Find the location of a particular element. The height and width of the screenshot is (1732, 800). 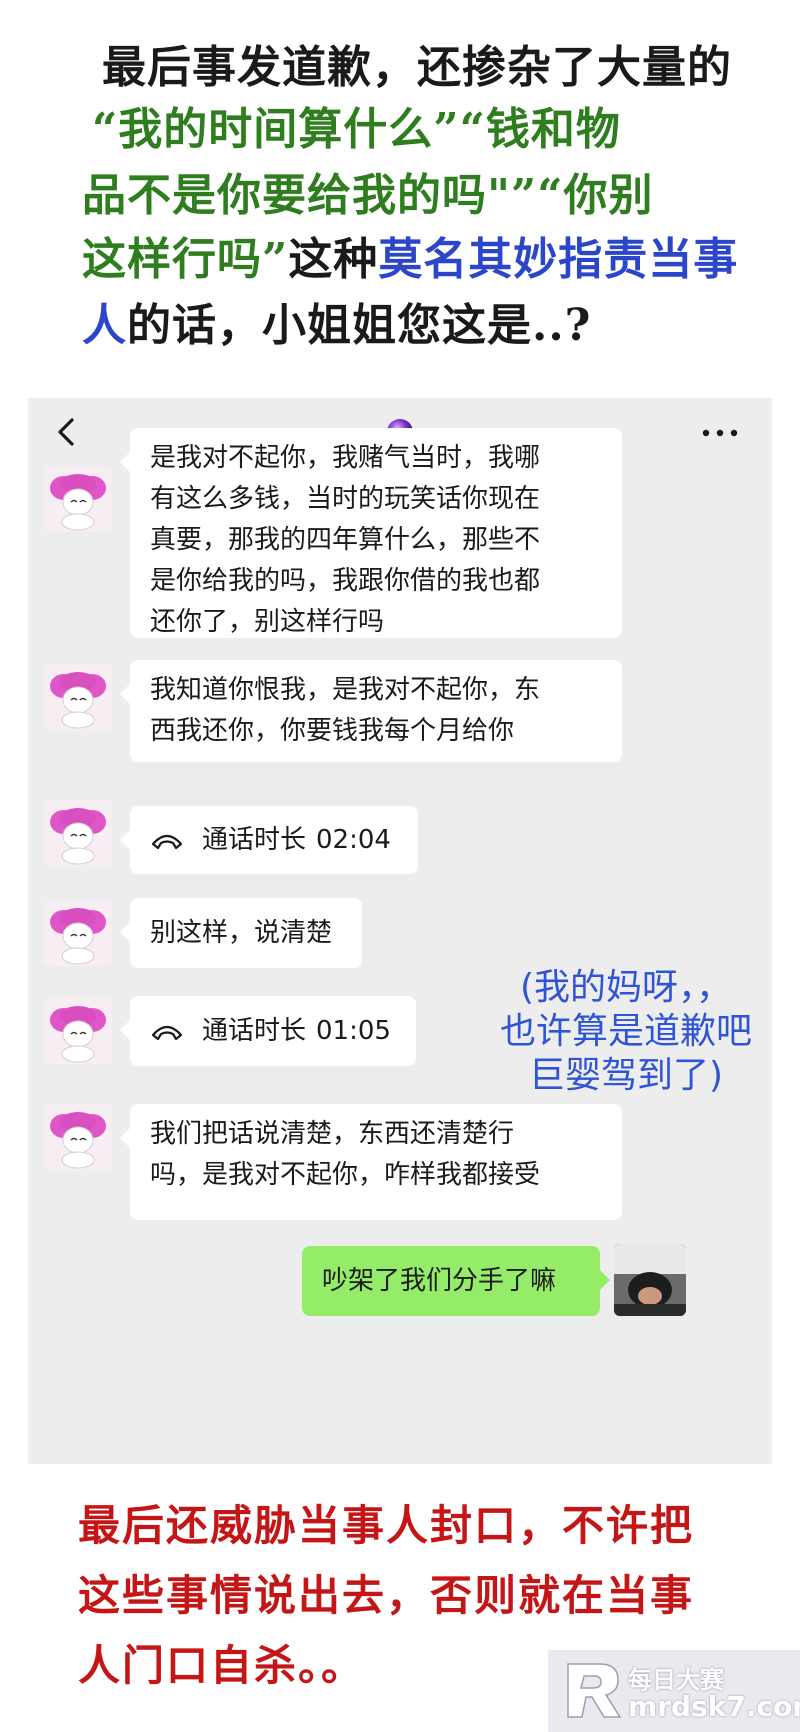

self-message-bubble: 吵架了我们分手了嘛 is located at coordinates (456, 1281).